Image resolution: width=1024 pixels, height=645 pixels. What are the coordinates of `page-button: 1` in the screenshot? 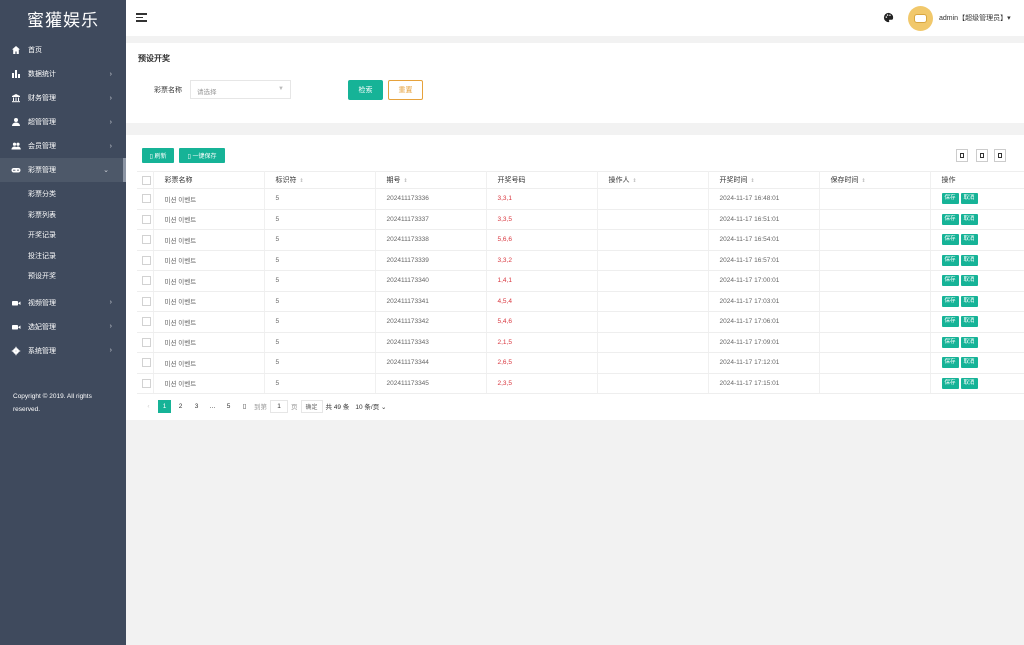 It's located at (164, 406).